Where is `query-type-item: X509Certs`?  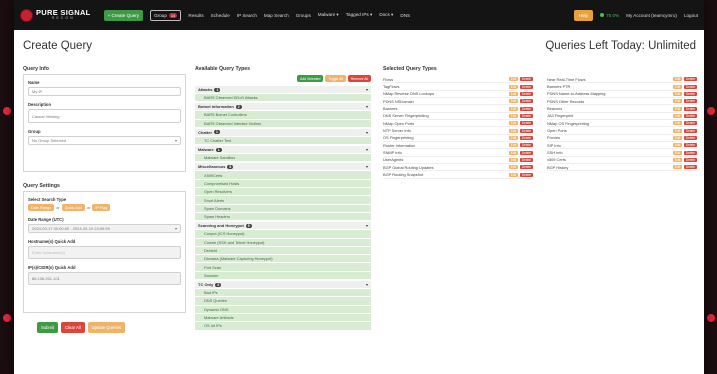
query-type-item: X509Certs is located at coordinates (283, 175).